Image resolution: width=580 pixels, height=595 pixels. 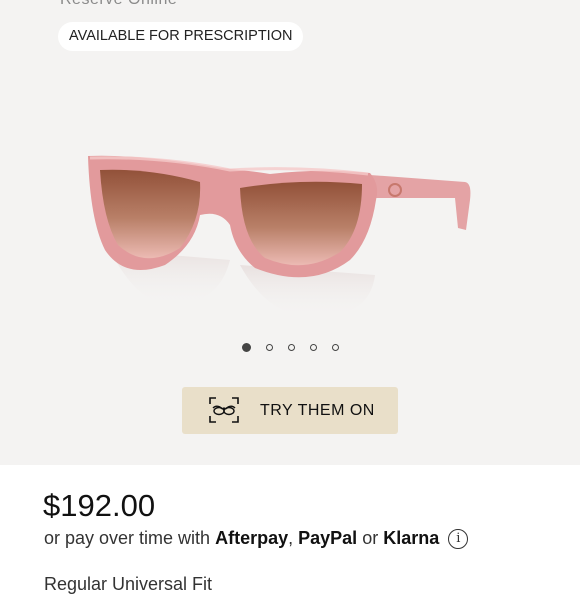 I want to click on reserve-online-text: Reserve Online, so click(x=118, y=4).